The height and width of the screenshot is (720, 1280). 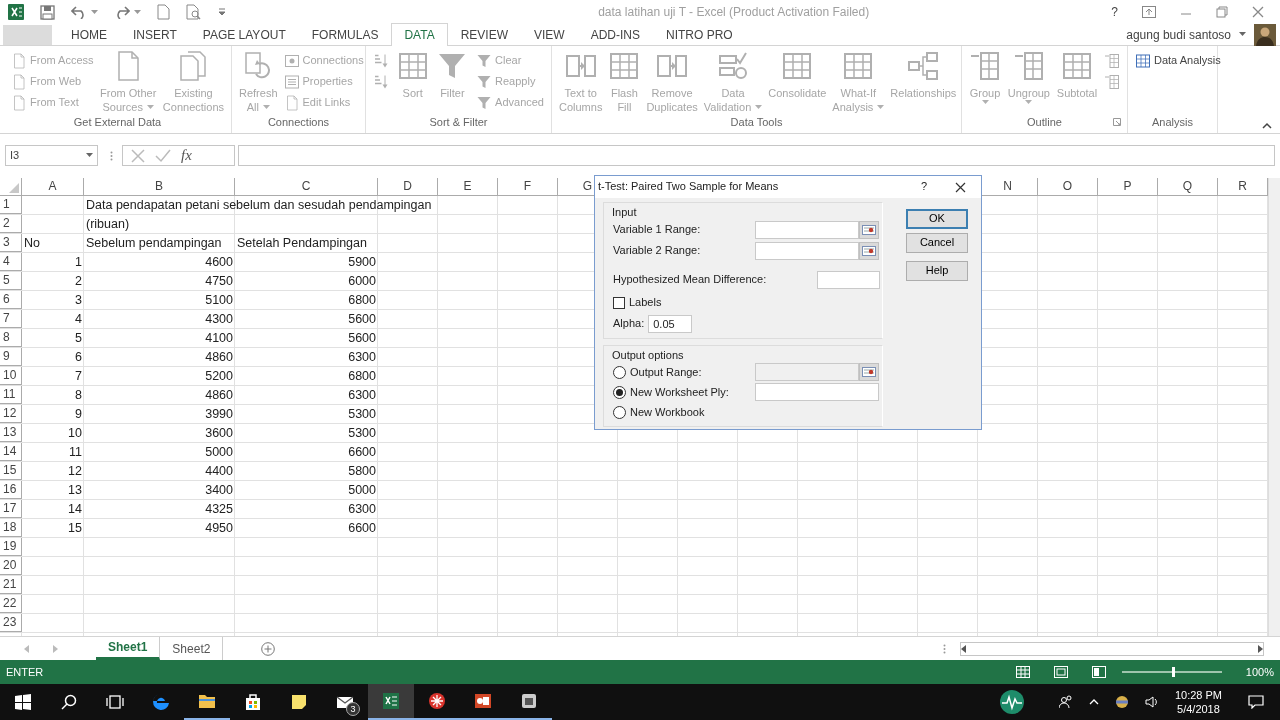 What do you see at coordinates (692, 392) in the screenshot?
I see `radio-label: New Worksheet Ply:` at bounding box center [692, 392].